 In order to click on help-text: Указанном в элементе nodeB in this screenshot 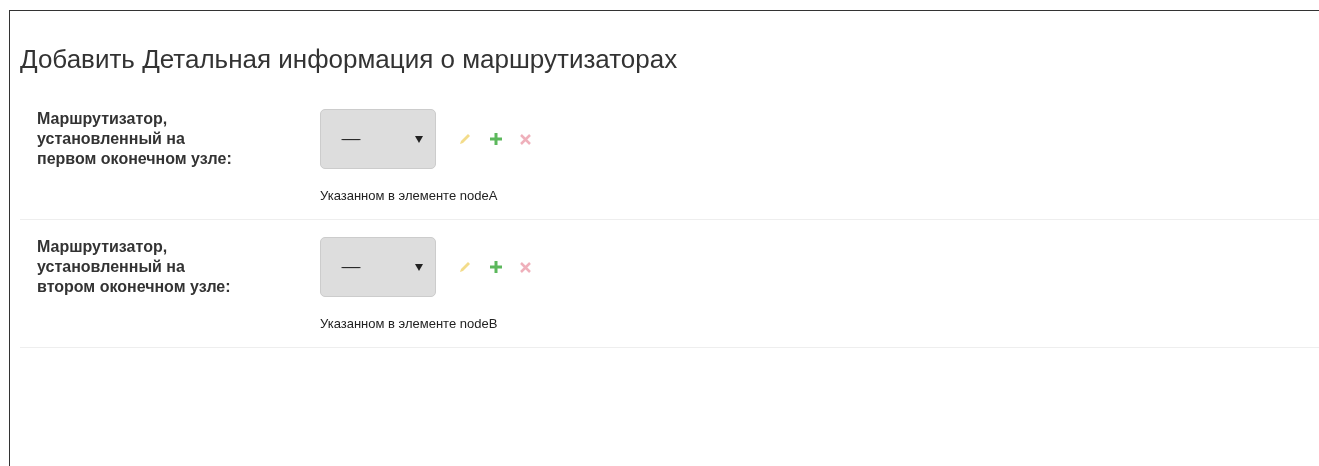, I will do `click(409, 323)`.